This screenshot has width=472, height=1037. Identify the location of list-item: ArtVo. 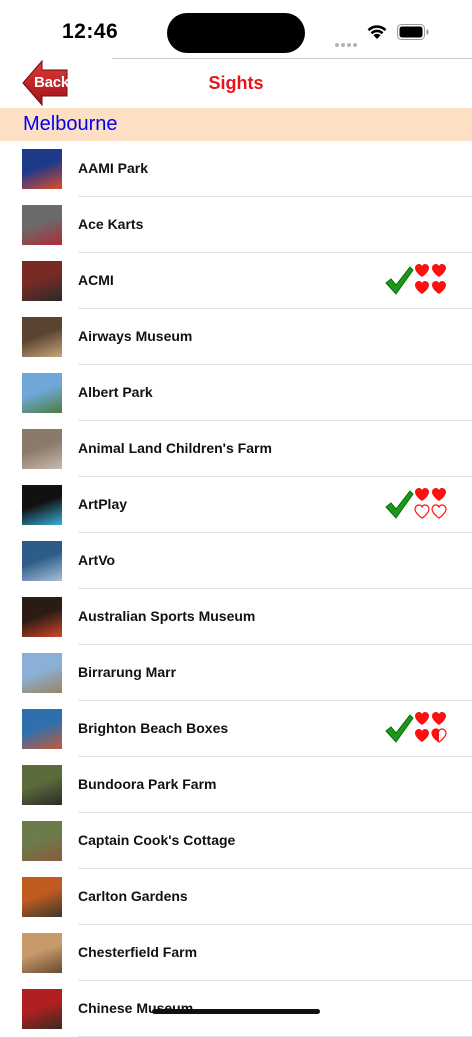
(236, 561).